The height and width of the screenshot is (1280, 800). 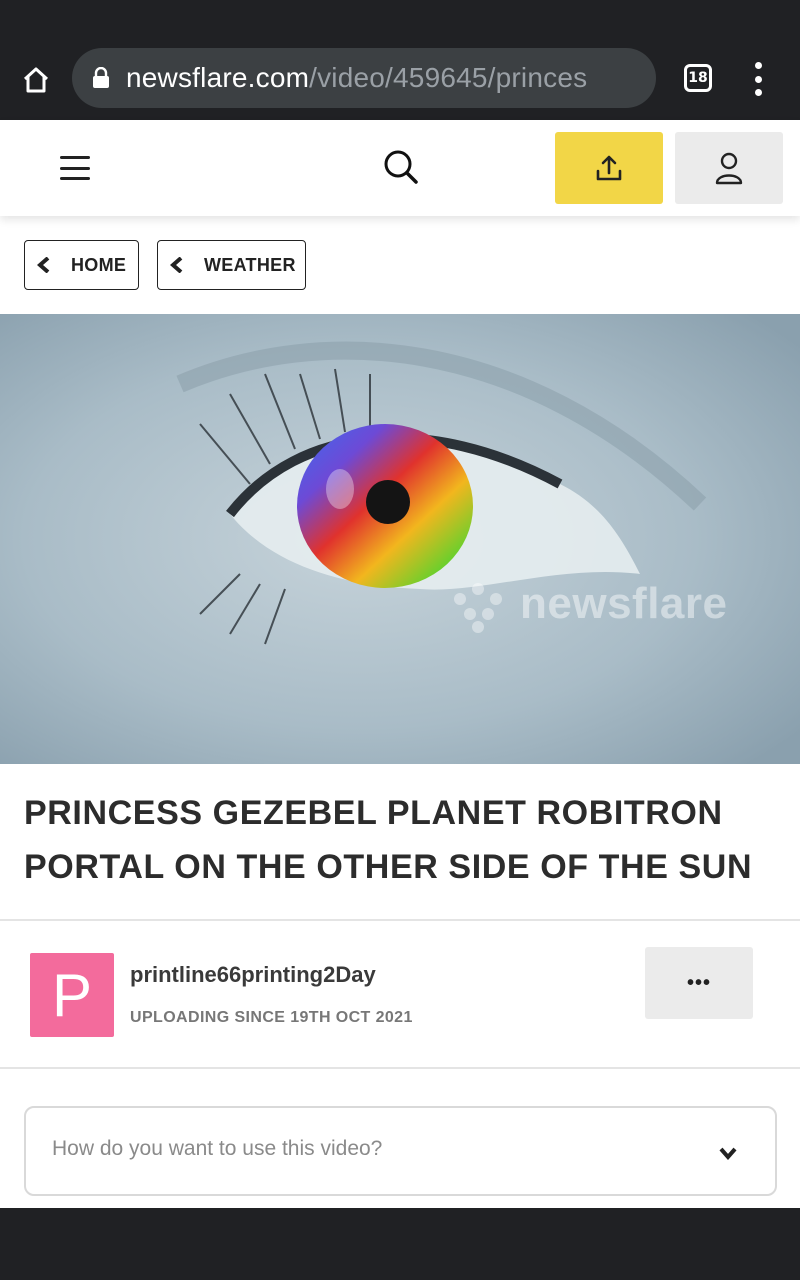 I want to click on user-icon, so click(x=729, y=168).